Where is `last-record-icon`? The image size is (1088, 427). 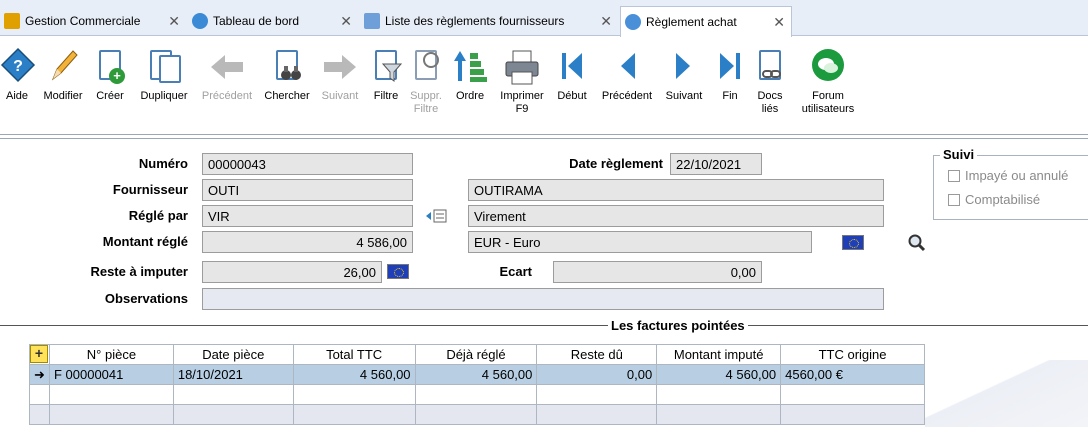
last-record-icon is located at coordinates (730, 67).